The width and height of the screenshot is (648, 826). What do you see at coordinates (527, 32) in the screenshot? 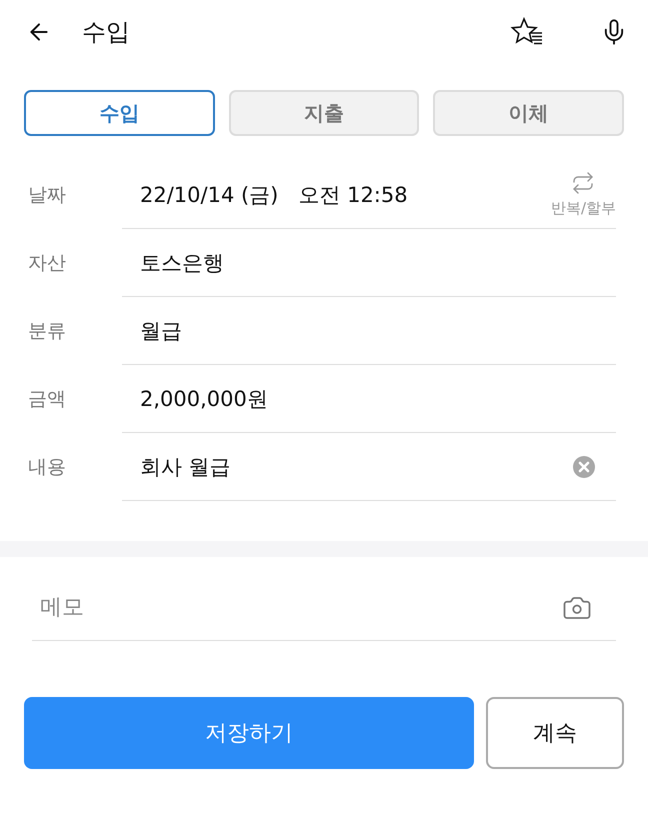
I see `favorites-icon` at bounding box center [527, 32].